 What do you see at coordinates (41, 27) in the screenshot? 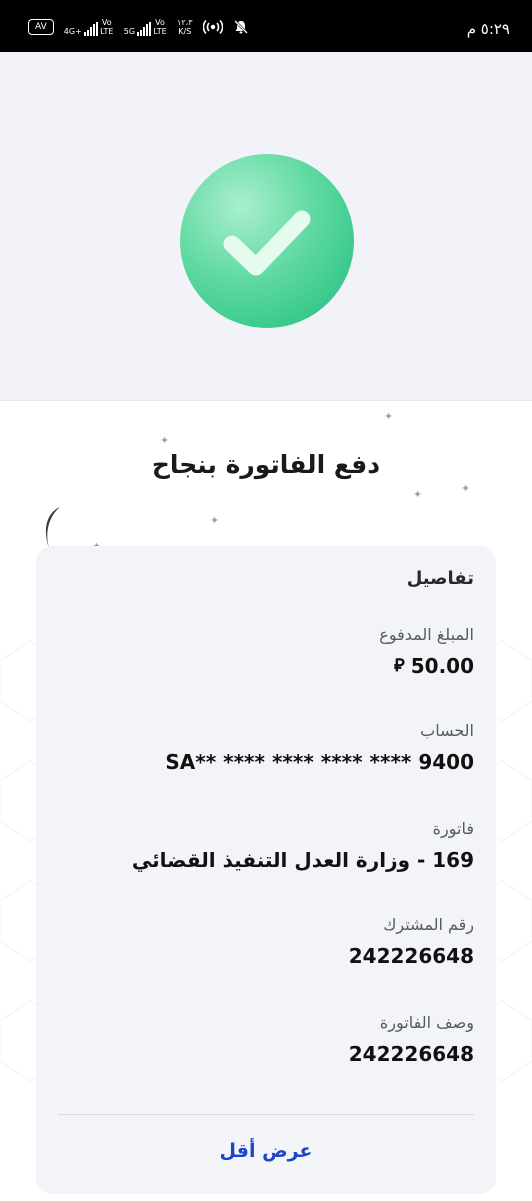
I see `av-badge: AV` at bounding box center [41, 27].